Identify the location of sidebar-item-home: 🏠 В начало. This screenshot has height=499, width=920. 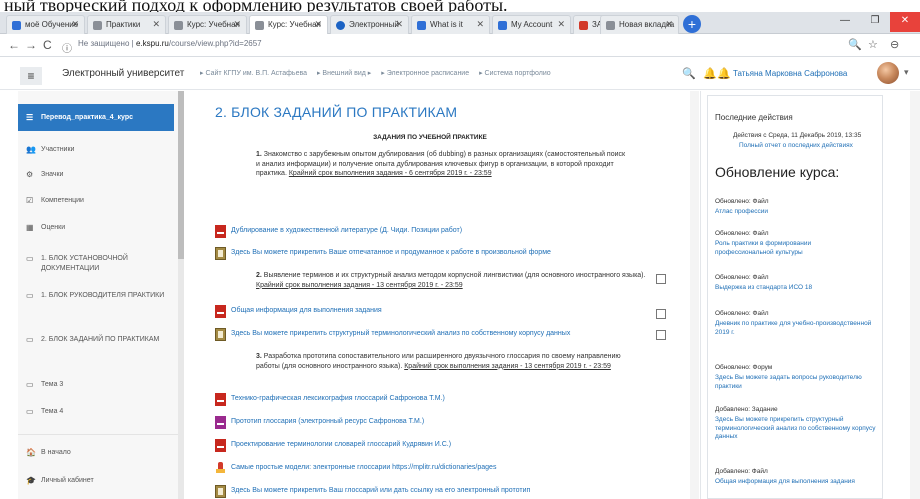
(96, 453).